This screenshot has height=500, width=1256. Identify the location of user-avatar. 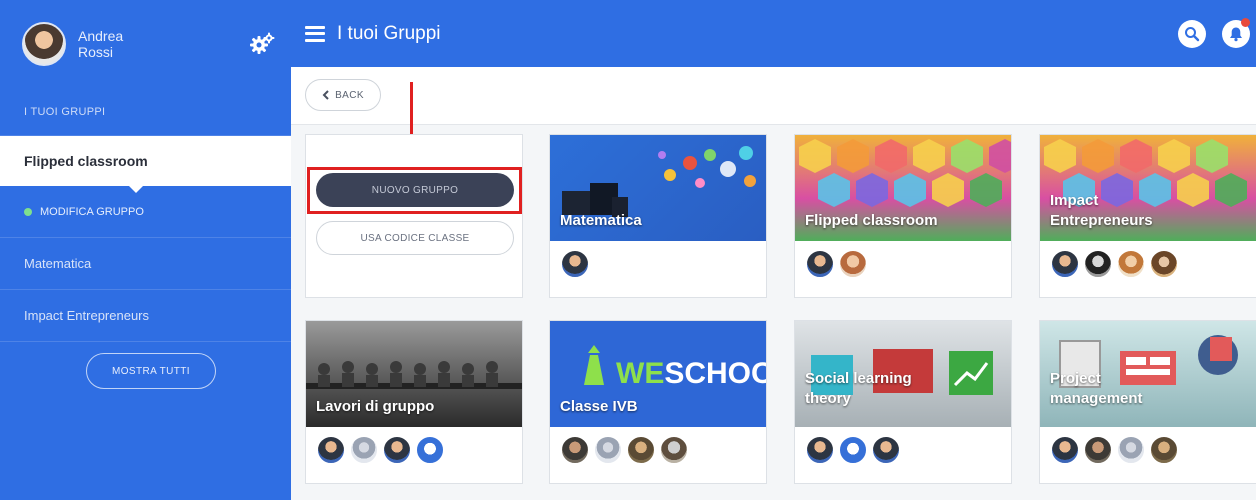
(44, 44).